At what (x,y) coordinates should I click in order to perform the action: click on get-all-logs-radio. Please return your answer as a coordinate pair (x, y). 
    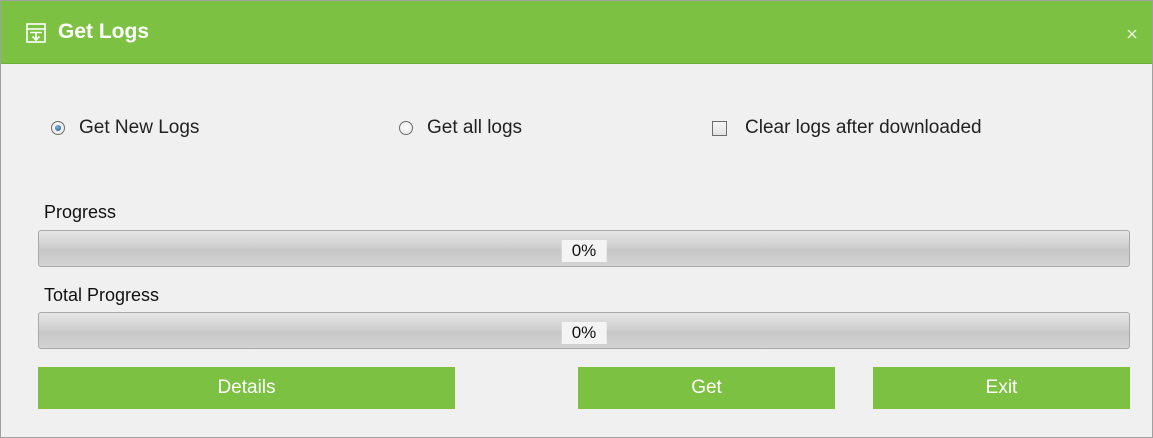
    Looking at the image, I should click on (406, 128).